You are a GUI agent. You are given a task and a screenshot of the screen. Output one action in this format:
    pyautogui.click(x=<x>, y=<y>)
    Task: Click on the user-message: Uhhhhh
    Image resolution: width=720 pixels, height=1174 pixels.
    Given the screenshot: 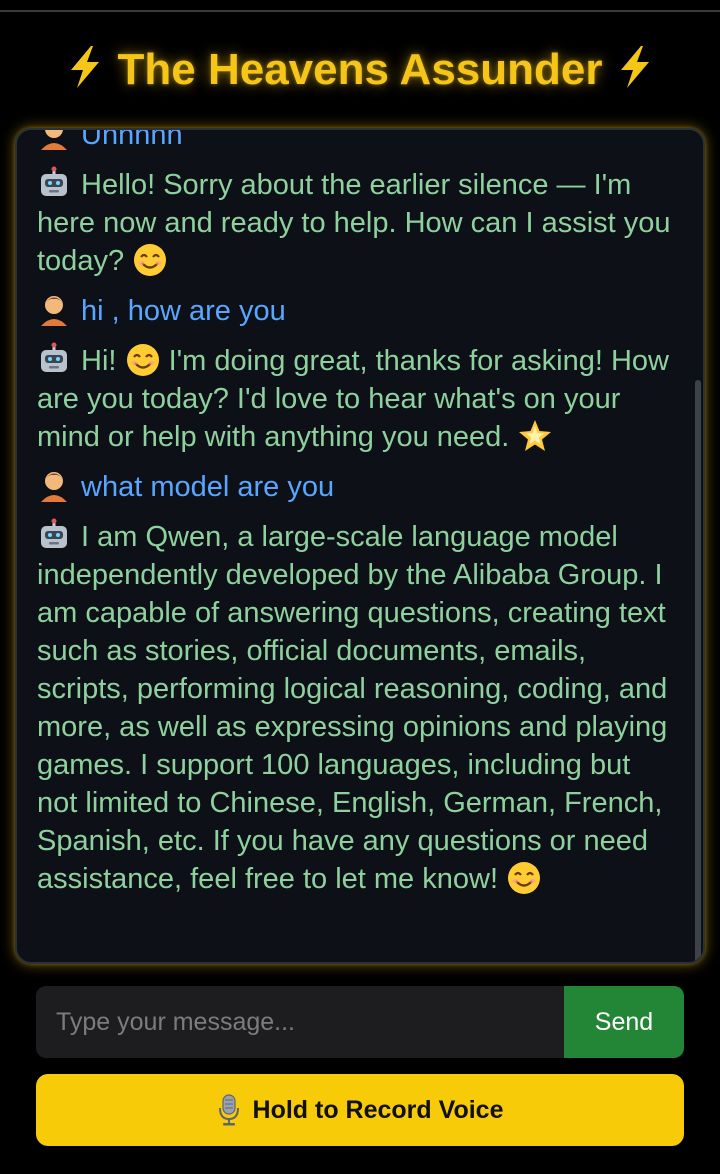 What is the action you would take?
    pyautogui.click(x=356, y=142)
    